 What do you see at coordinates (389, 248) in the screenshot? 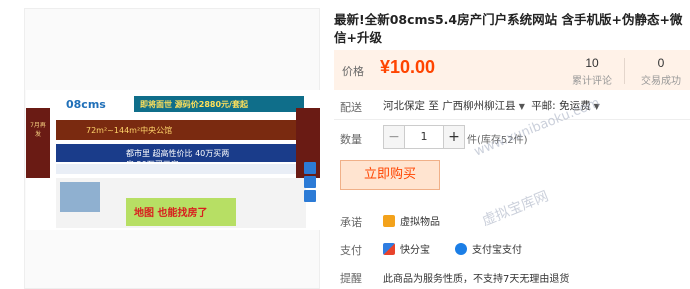
I see `kuaifenbao-icon` at bounding box center [389, 248].